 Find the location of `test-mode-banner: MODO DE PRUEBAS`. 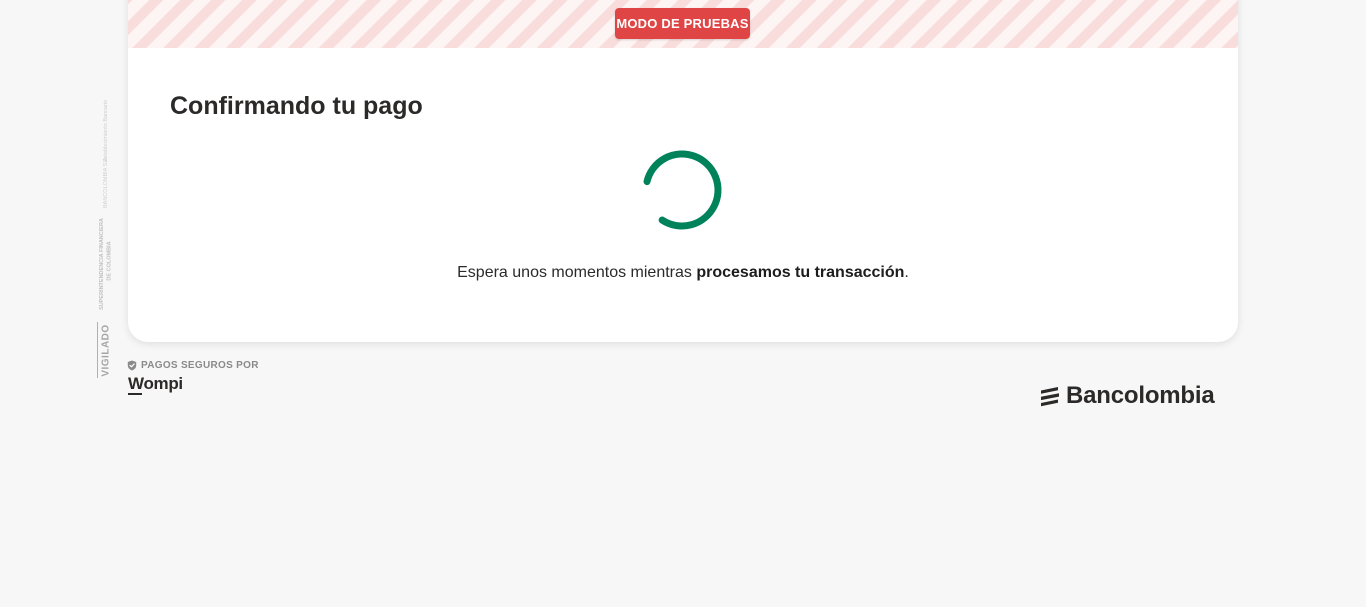

test-mode-banner: MODO DE PRUEBAS is located at coordinates (683, 24).